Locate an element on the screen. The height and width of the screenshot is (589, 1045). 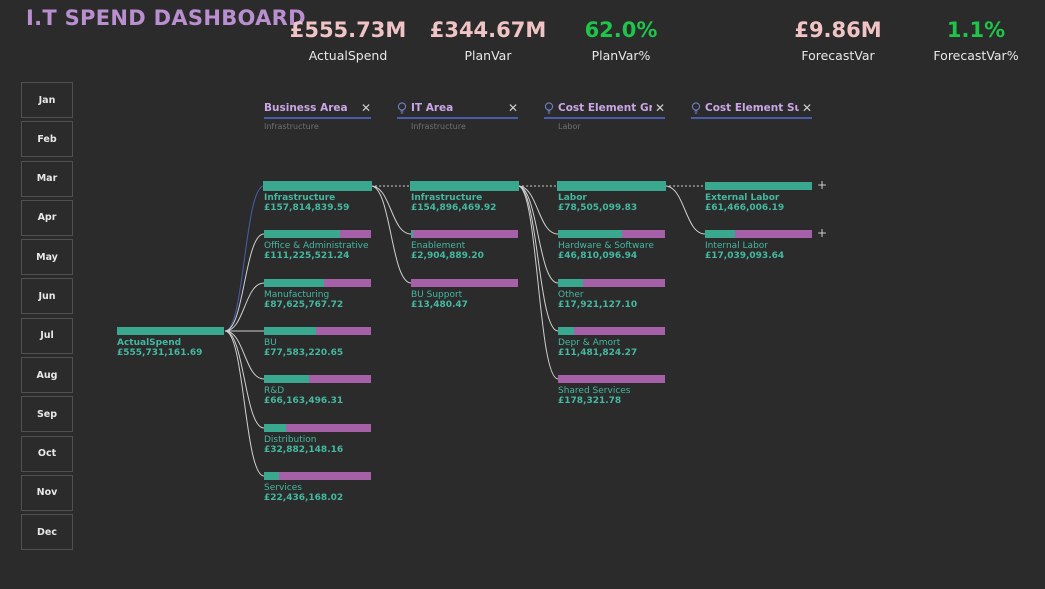
node-label: Enablement is located at coordinates (438, 246).